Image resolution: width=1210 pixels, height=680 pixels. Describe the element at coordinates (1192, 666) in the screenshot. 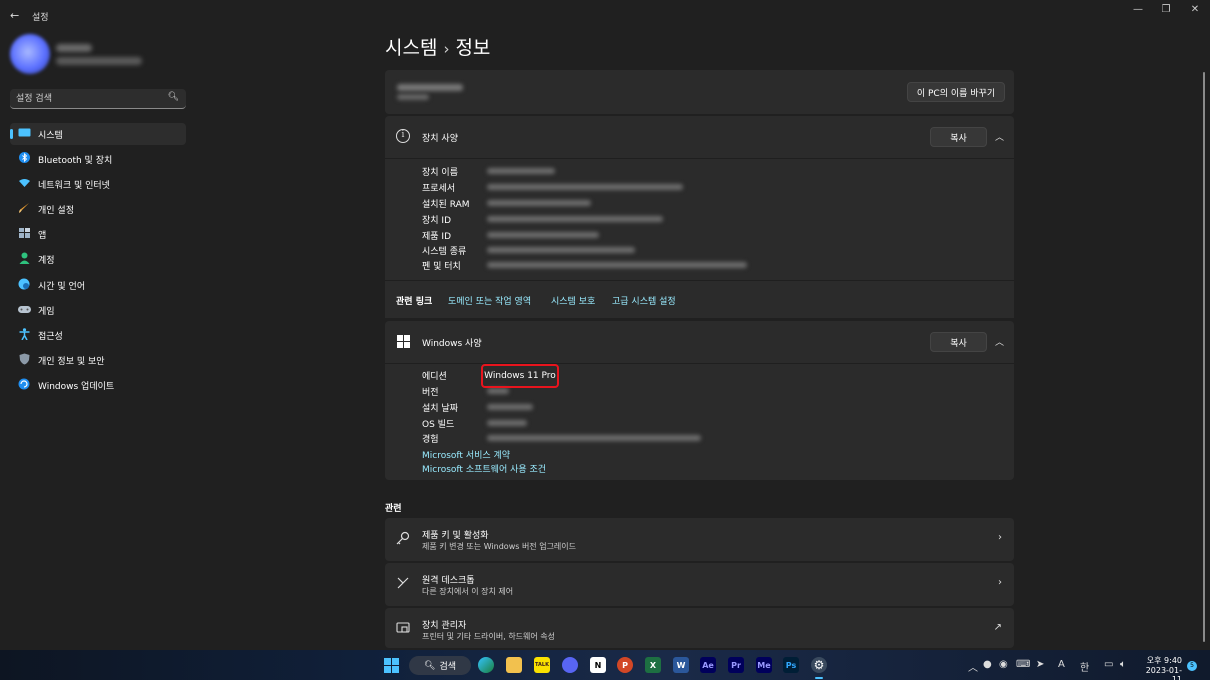

I see `notification-badge: 5` at that location.